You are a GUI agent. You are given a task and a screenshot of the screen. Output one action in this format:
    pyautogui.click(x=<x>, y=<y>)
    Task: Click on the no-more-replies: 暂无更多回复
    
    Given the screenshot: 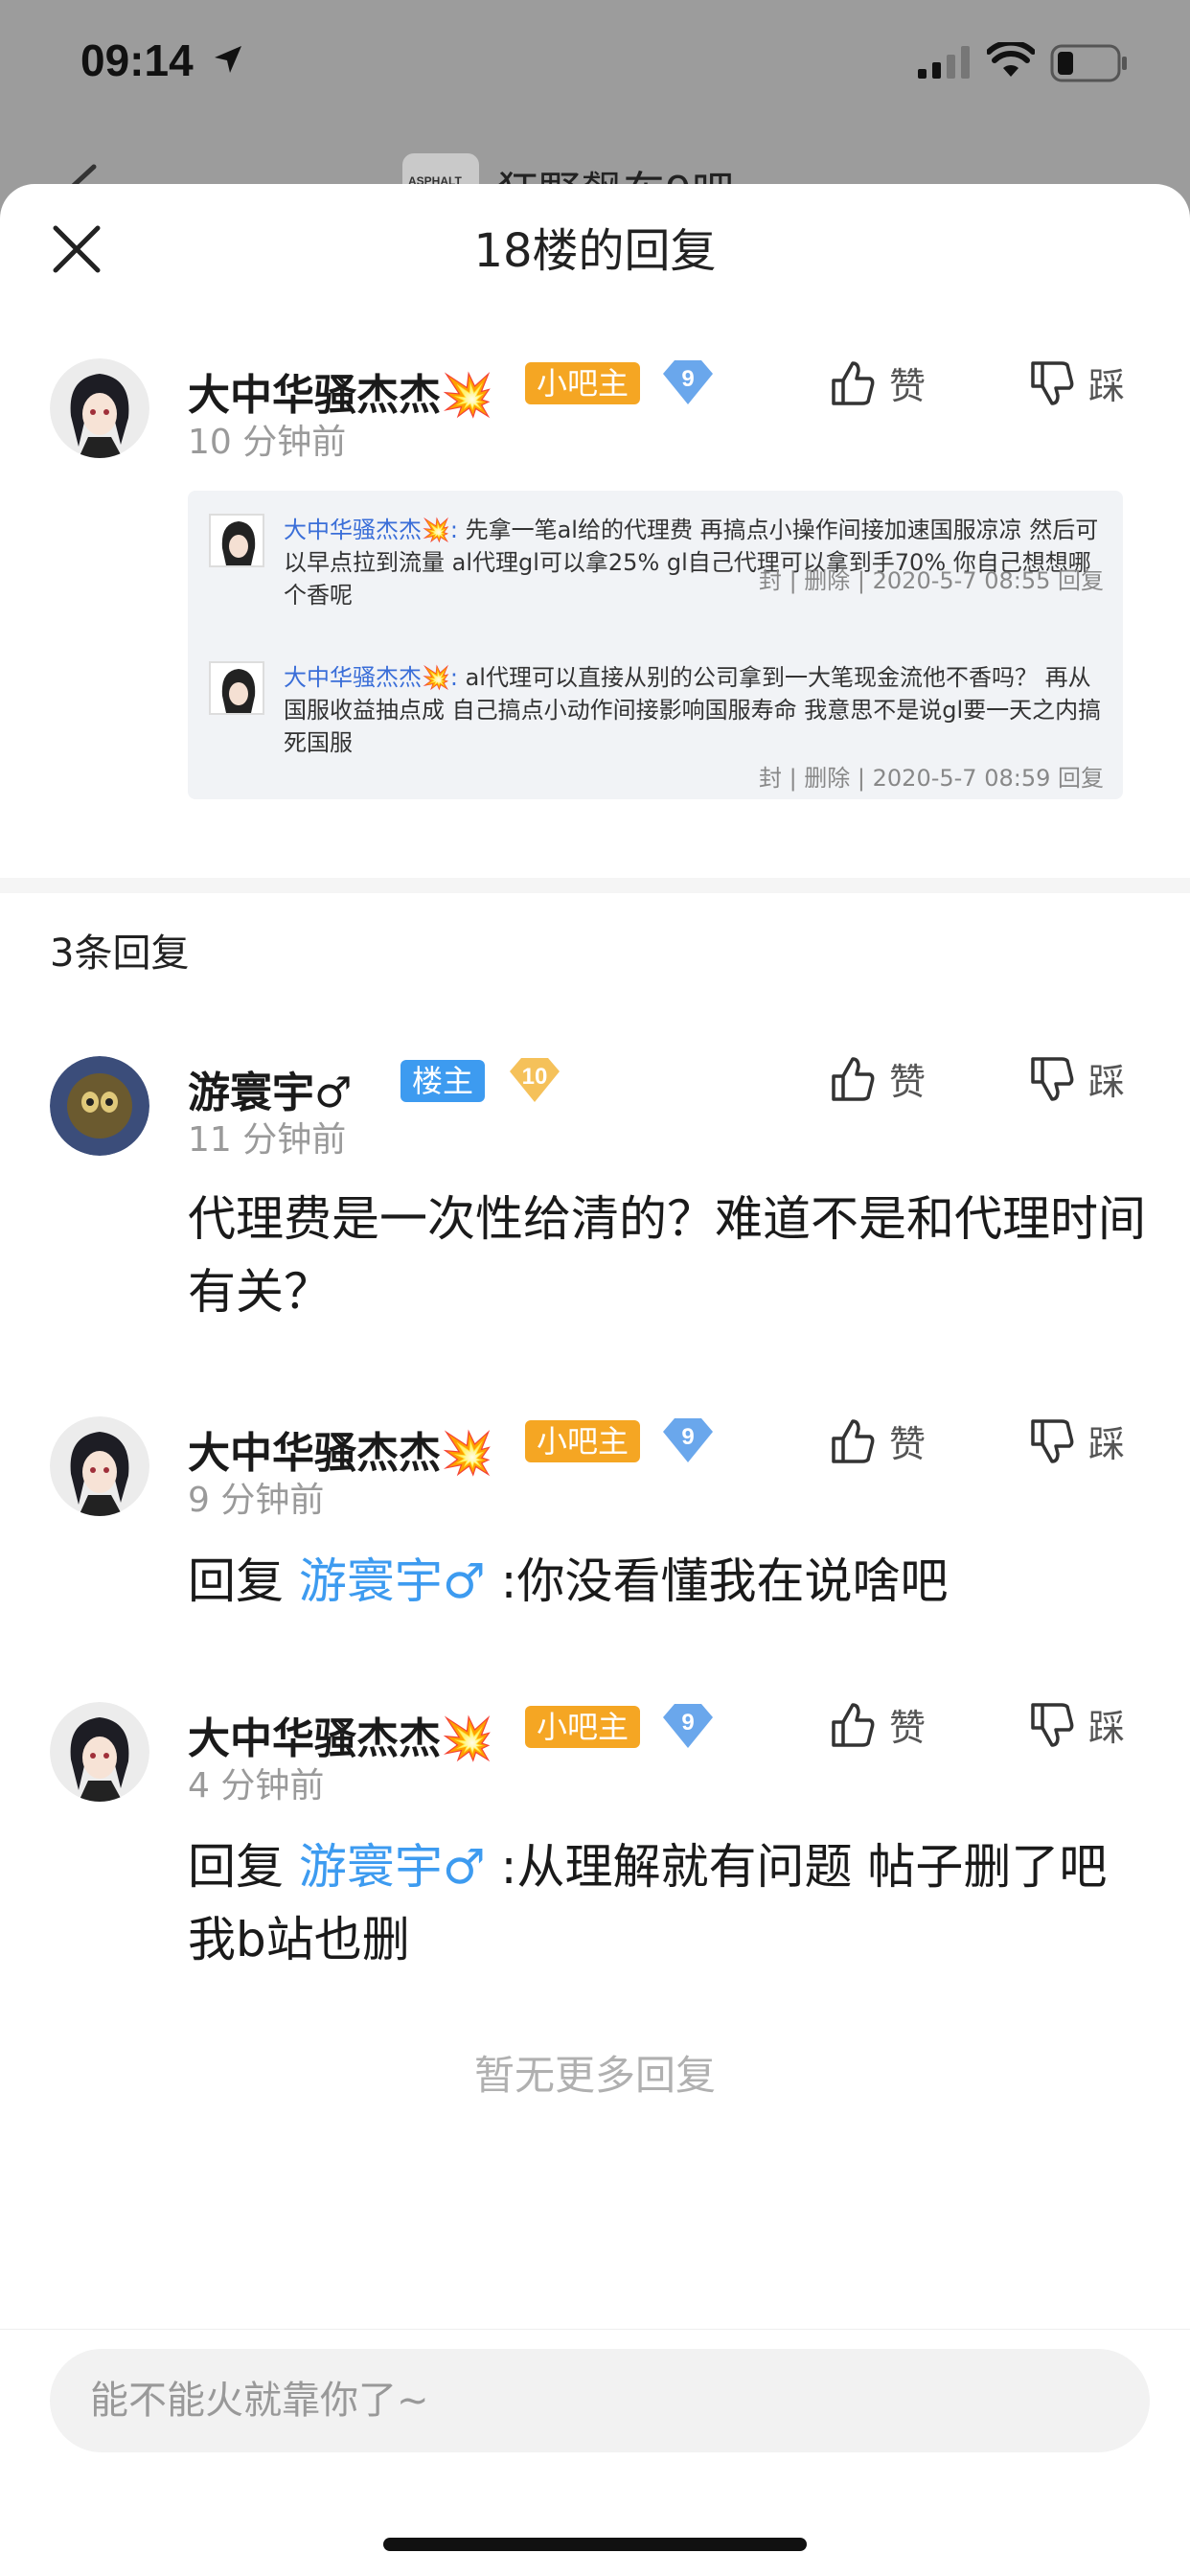 What is the action you would take?
    pyautogui.click(x=594, y=2075)
    